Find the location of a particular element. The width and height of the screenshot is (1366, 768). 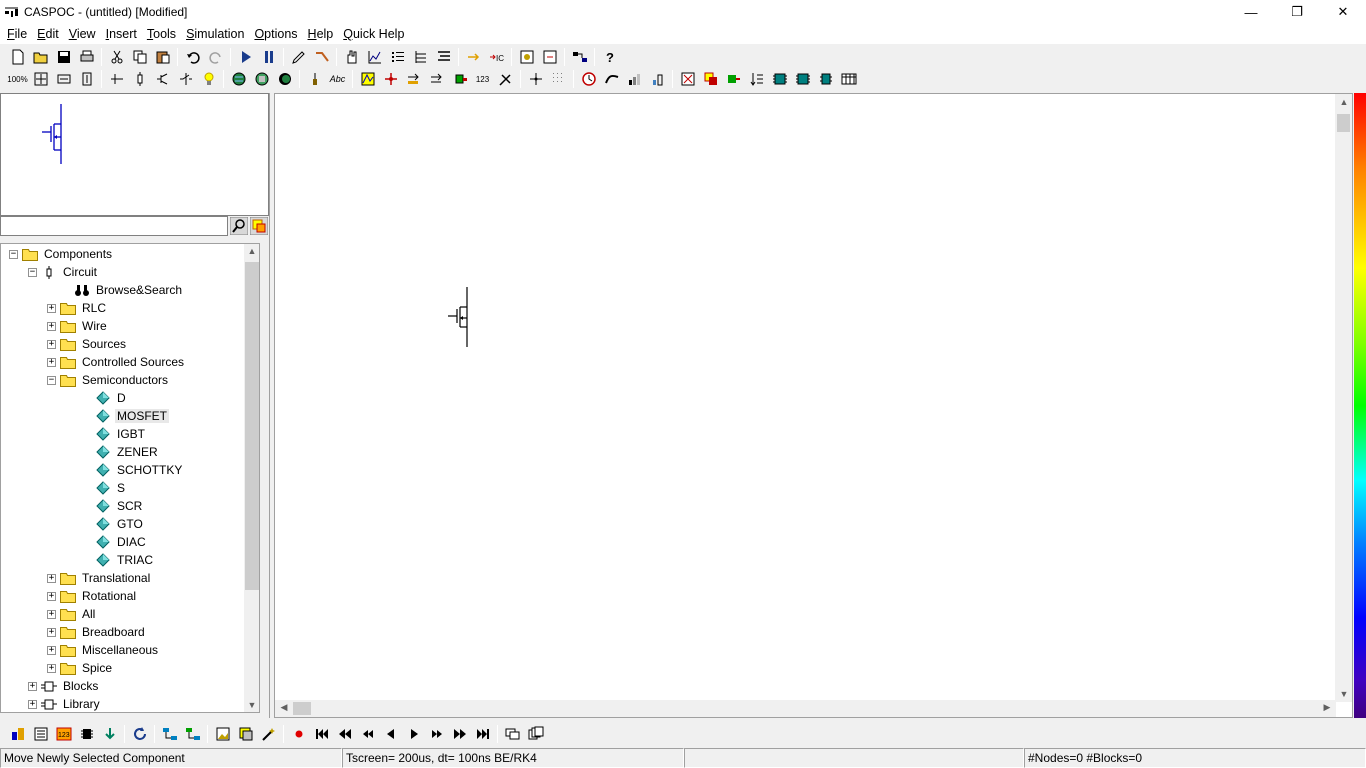

canvas-horizontal-scrollbar: ◀ ▶ is located at coordinates (805, 708).